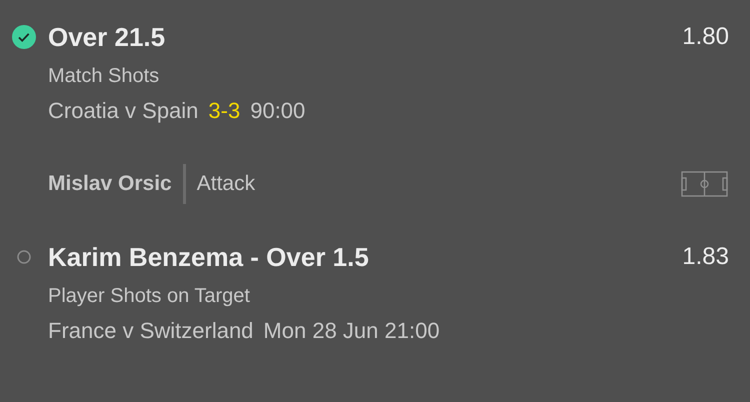  I want to click on odds: 1.80, so click(705, 37).